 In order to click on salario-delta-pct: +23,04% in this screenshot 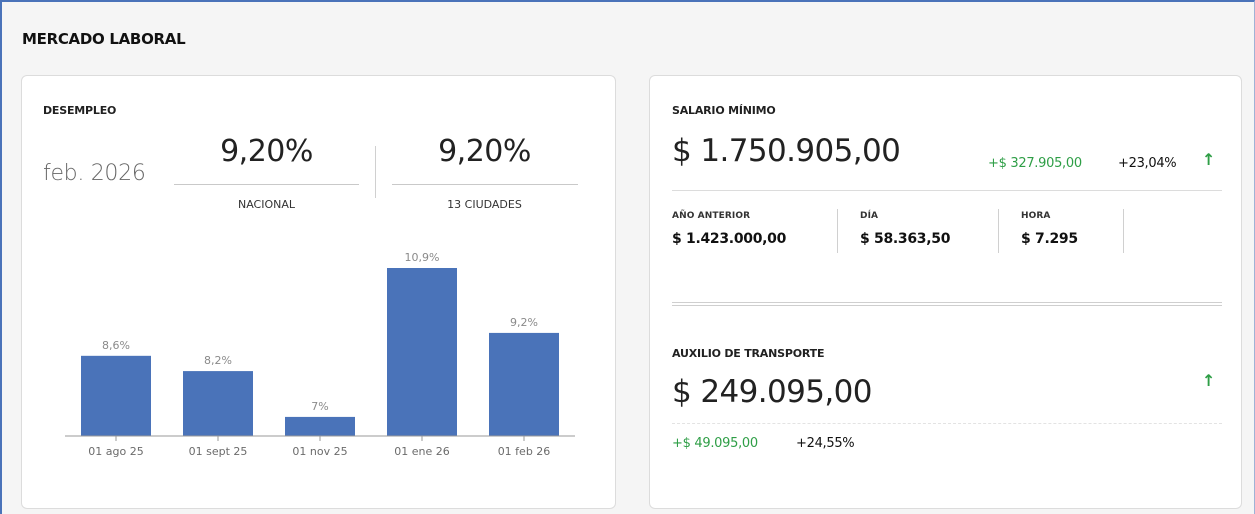, I will do `click(1147, 163)`.